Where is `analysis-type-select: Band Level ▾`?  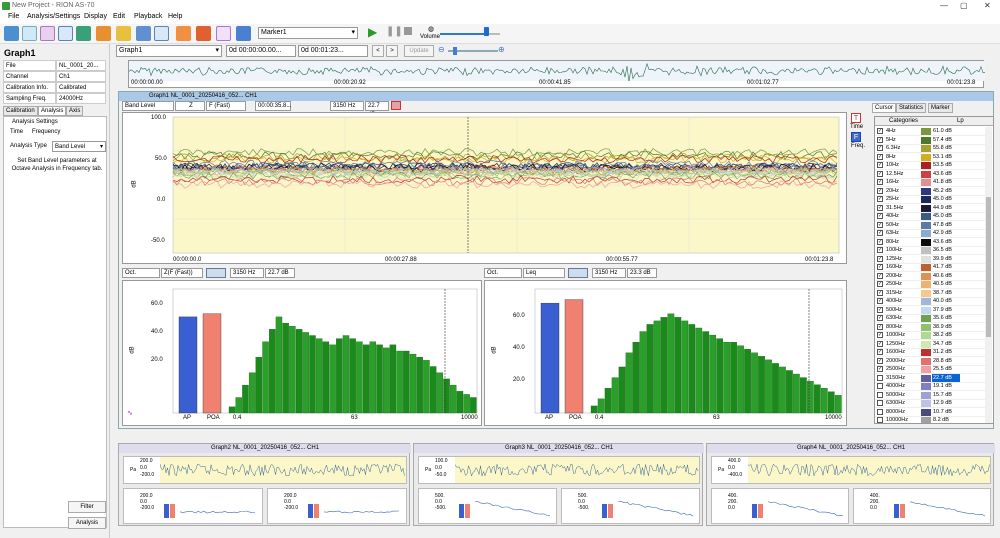
analysis-type-select: Band Level ▾ is located at coordinates (79, 146).